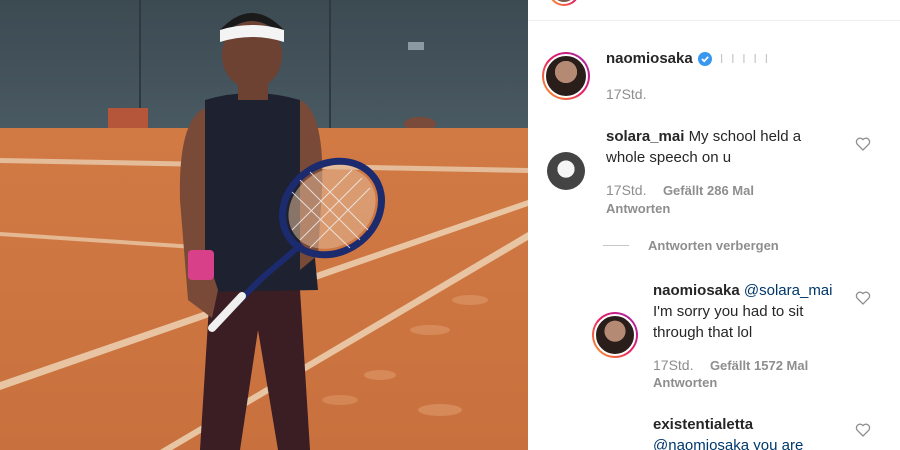 This screenshot has width=900, height=450. Describe the element at coordinates (759, 365) in the screenshot. I see `reply-likes: Gefällt 1572 Mal` at that location.